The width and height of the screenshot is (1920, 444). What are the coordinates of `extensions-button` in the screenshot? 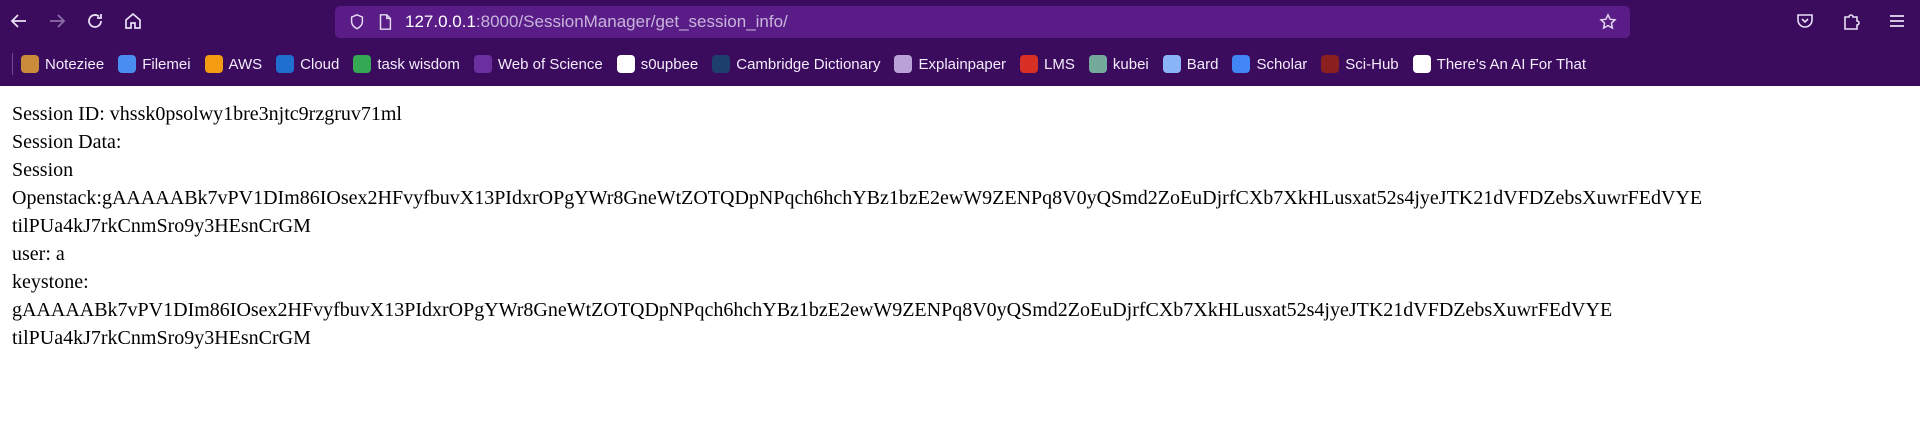 It's located at (1851, 21).